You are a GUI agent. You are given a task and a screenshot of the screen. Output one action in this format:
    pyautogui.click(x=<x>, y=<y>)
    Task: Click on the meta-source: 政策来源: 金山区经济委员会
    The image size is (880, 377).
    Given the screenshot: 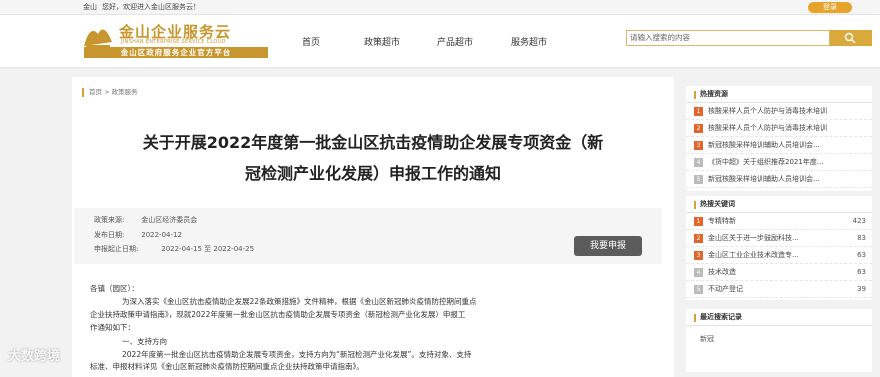 What is the action you would take?
    pyautogui.click(x=145, y=220)
    